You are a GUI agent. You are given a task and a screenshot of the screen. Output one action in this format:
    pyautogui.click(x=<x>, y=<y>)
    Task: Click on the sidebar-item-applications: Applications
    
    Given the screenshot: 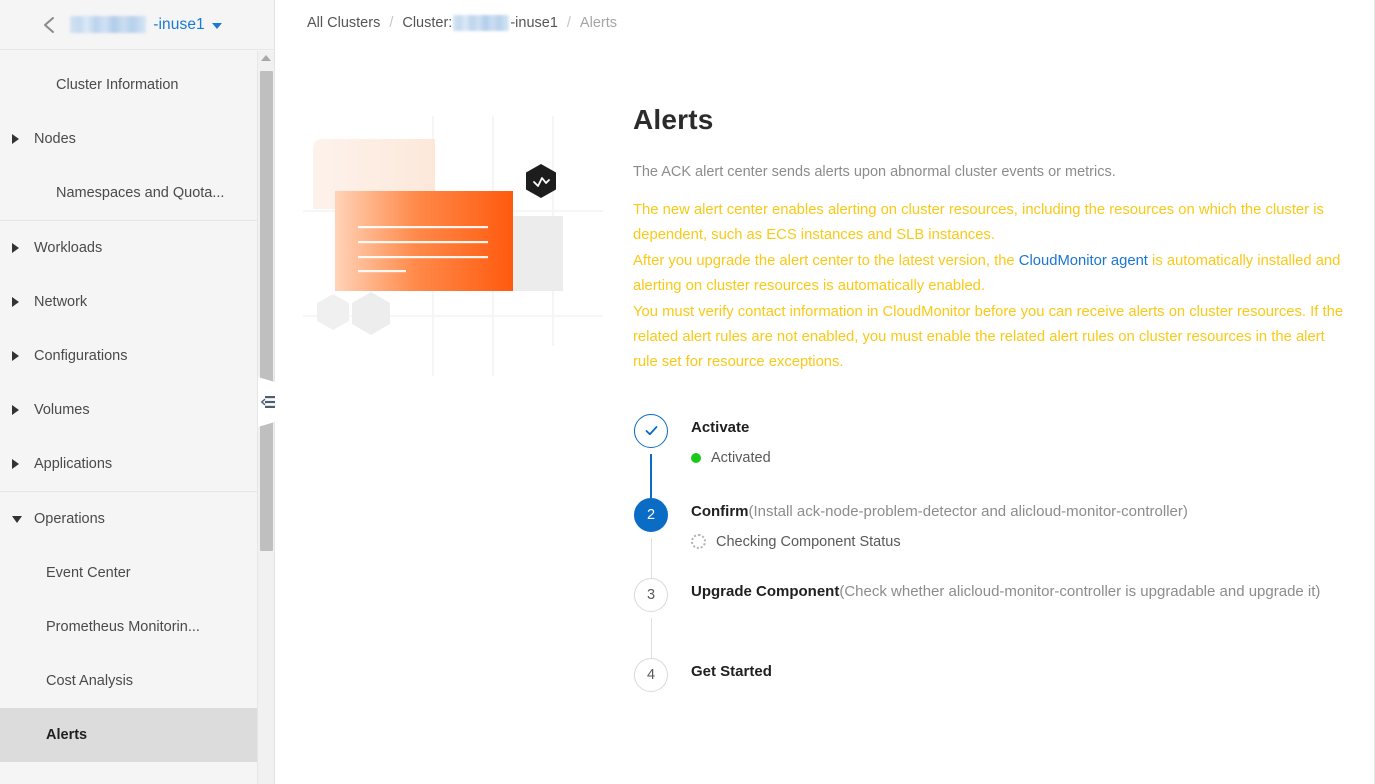 What is the action you would take?
    pyautogui.click(x=137, y=464)
    